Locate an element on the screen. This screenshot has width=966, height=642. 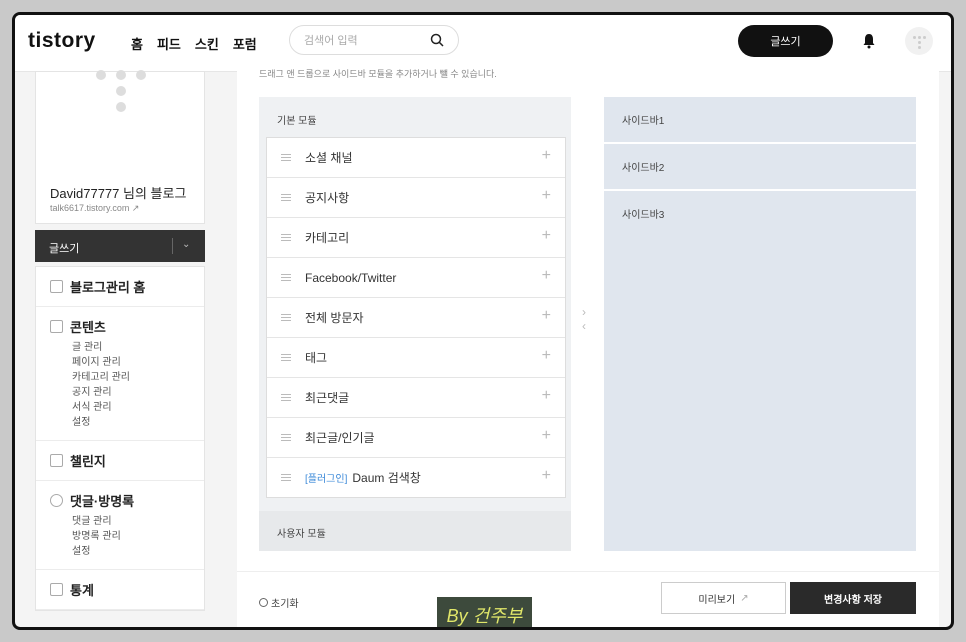
menu-item-categories: 카테고리 관리 is located at coordinates (131, 378).